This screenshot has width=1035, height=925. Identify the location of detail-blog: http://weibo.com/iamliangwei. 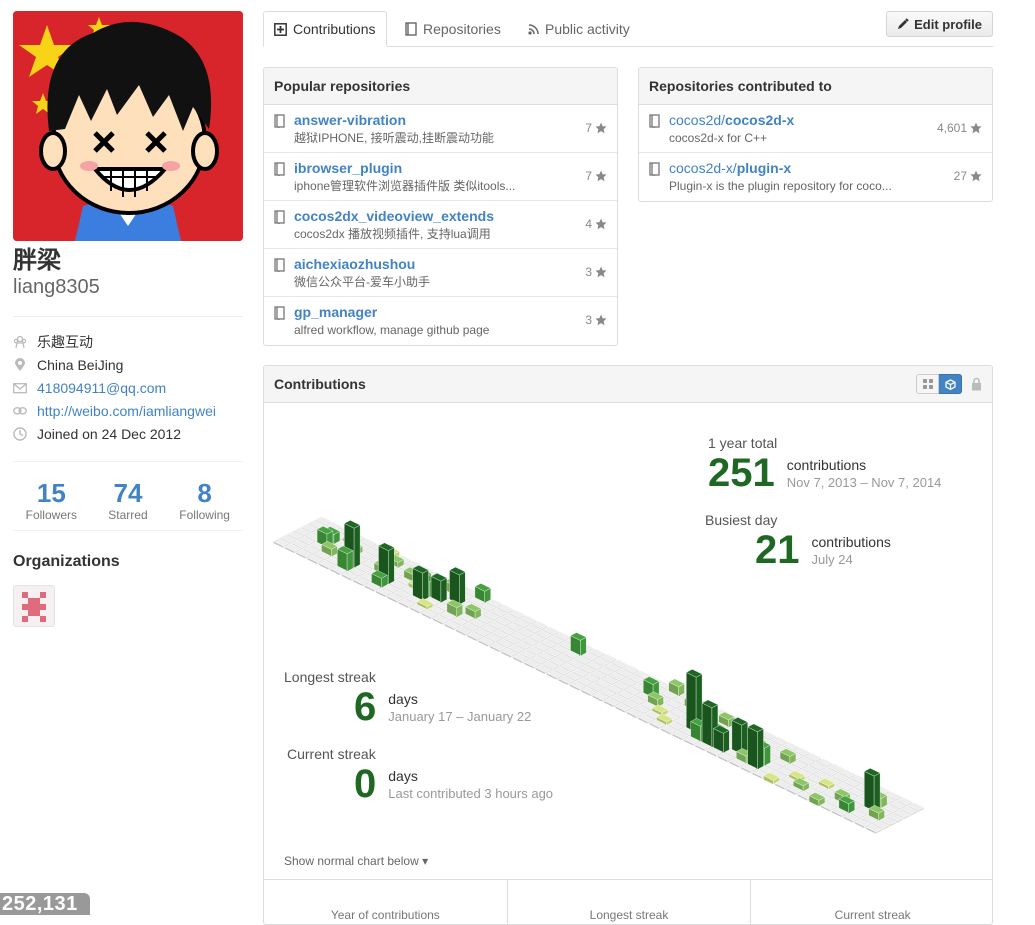
(128, 410).